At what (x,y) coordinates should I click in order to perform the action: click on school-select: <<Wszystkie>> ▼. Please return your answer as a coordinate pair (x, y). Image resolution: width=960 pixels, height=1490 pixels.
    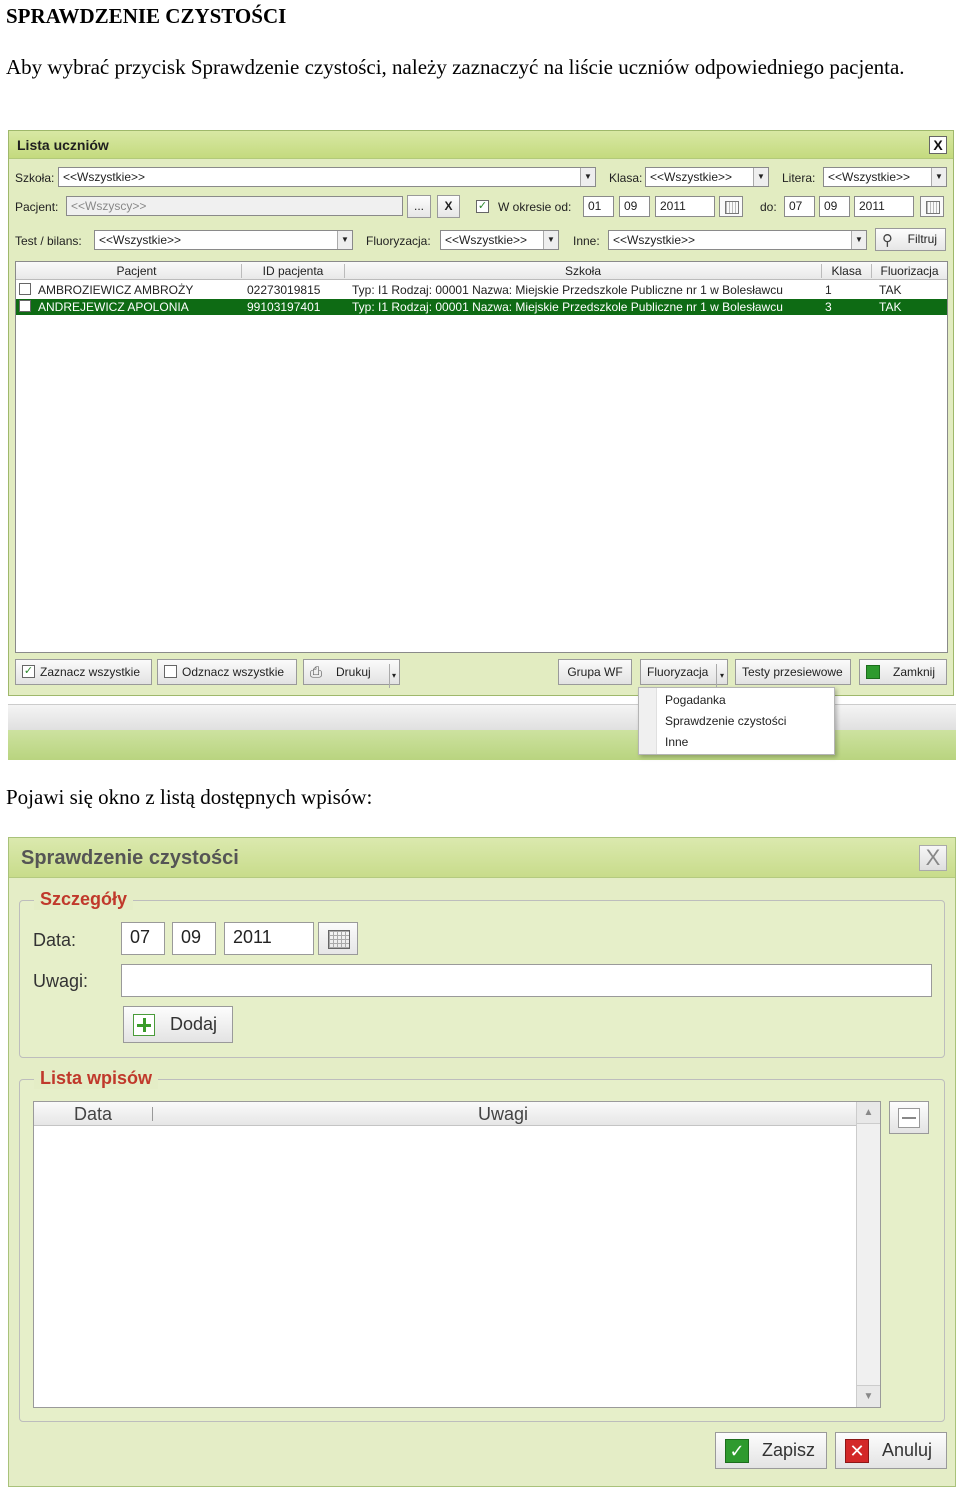
    Looking at the image, I should click on (327, 177).